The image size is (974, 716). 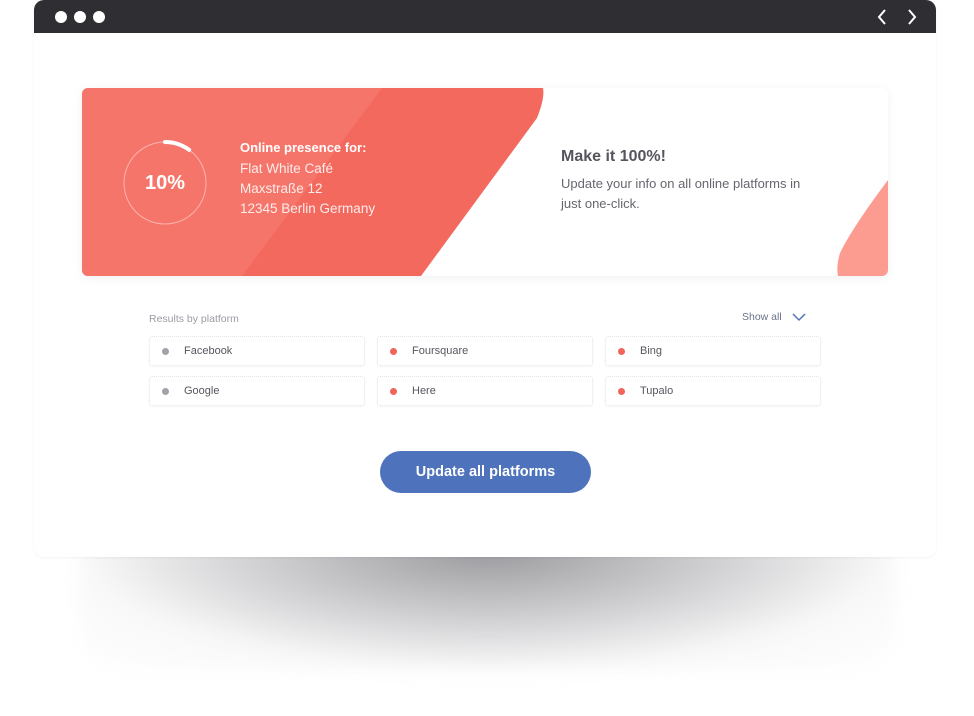 What do you see at coordinates (257, 391) in the screenshot?
I see `platform-item: Google` at bounding box center [257, 391].